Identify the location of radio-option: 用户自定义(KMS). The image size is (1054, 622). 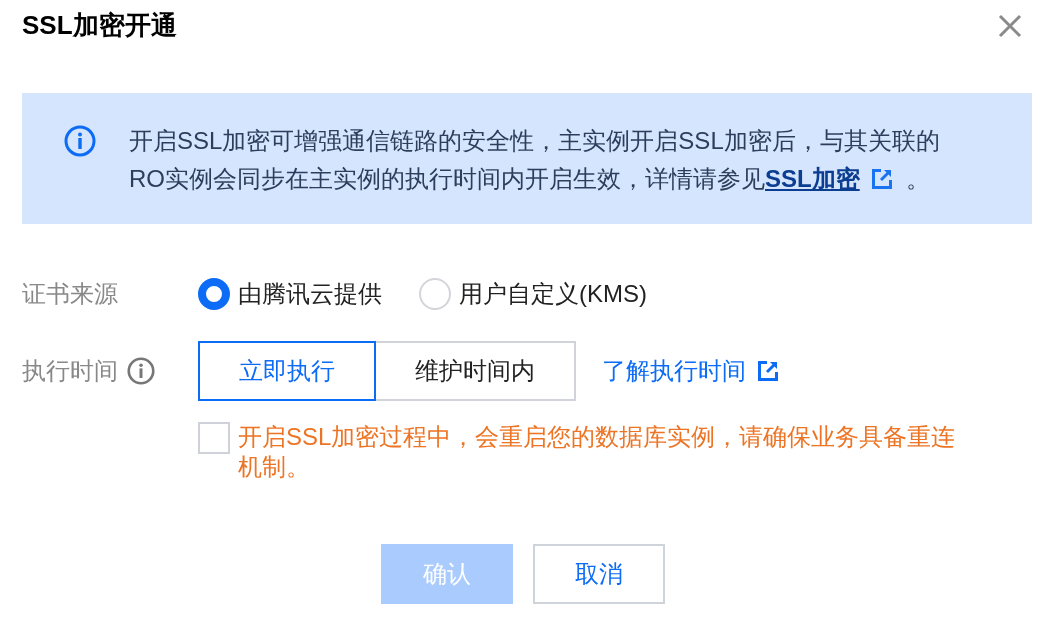
(533, 294).